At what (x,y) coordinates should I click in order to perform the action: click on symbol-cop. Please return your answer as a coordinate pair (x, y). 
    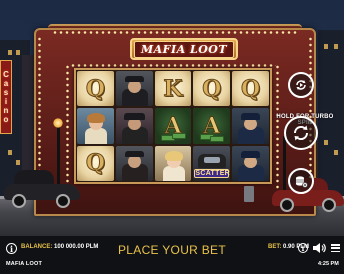
    Looking at the image, I should click on (250, 126).